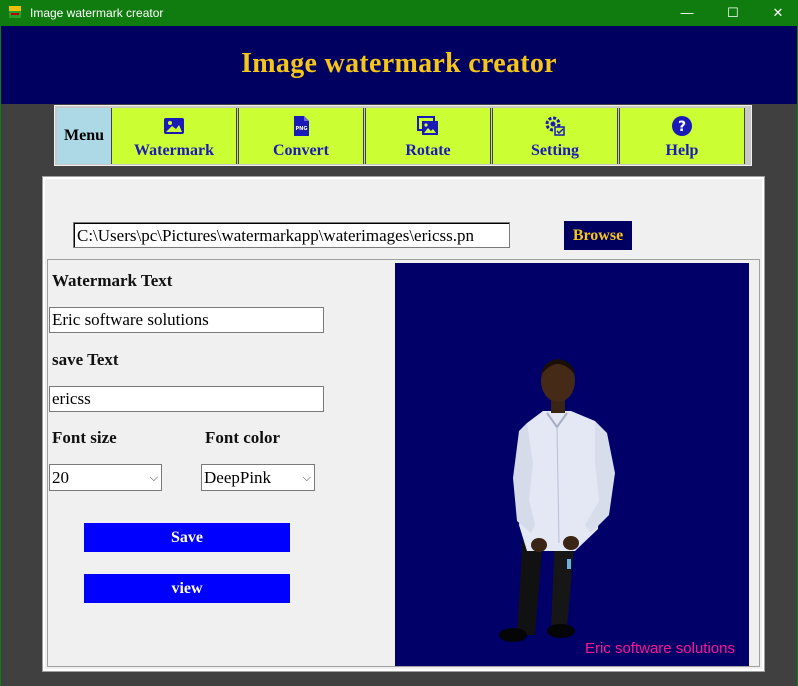  Describe the element at coordinates (174, 136) in the screenshot. I see `menu-item-watermark: Watermark` at that location.